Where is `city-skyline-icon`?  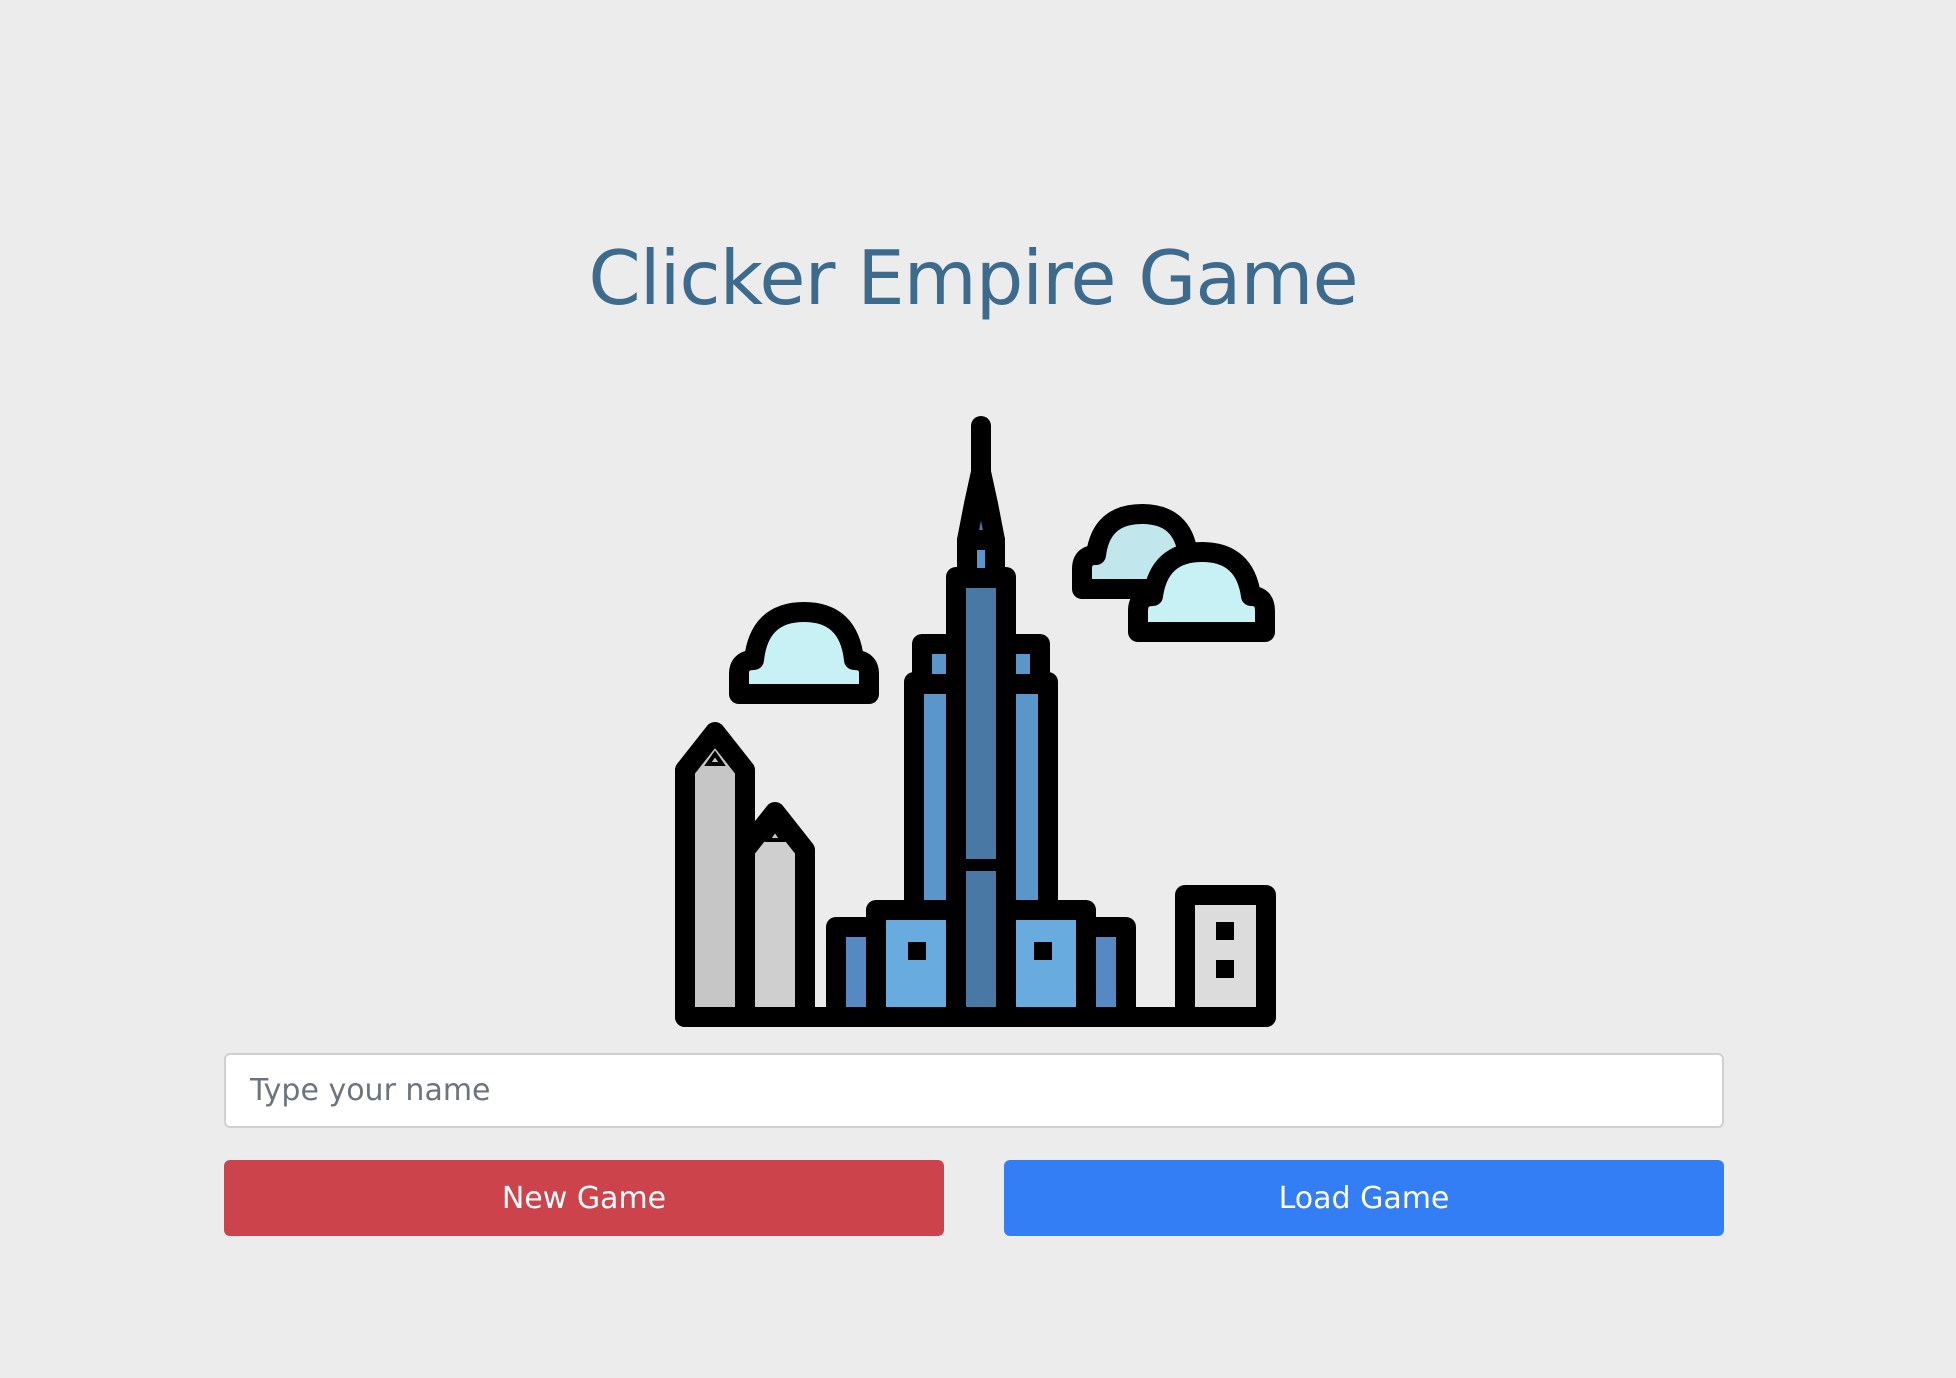 city-skyline-icon is located at coordinates (975, 721).